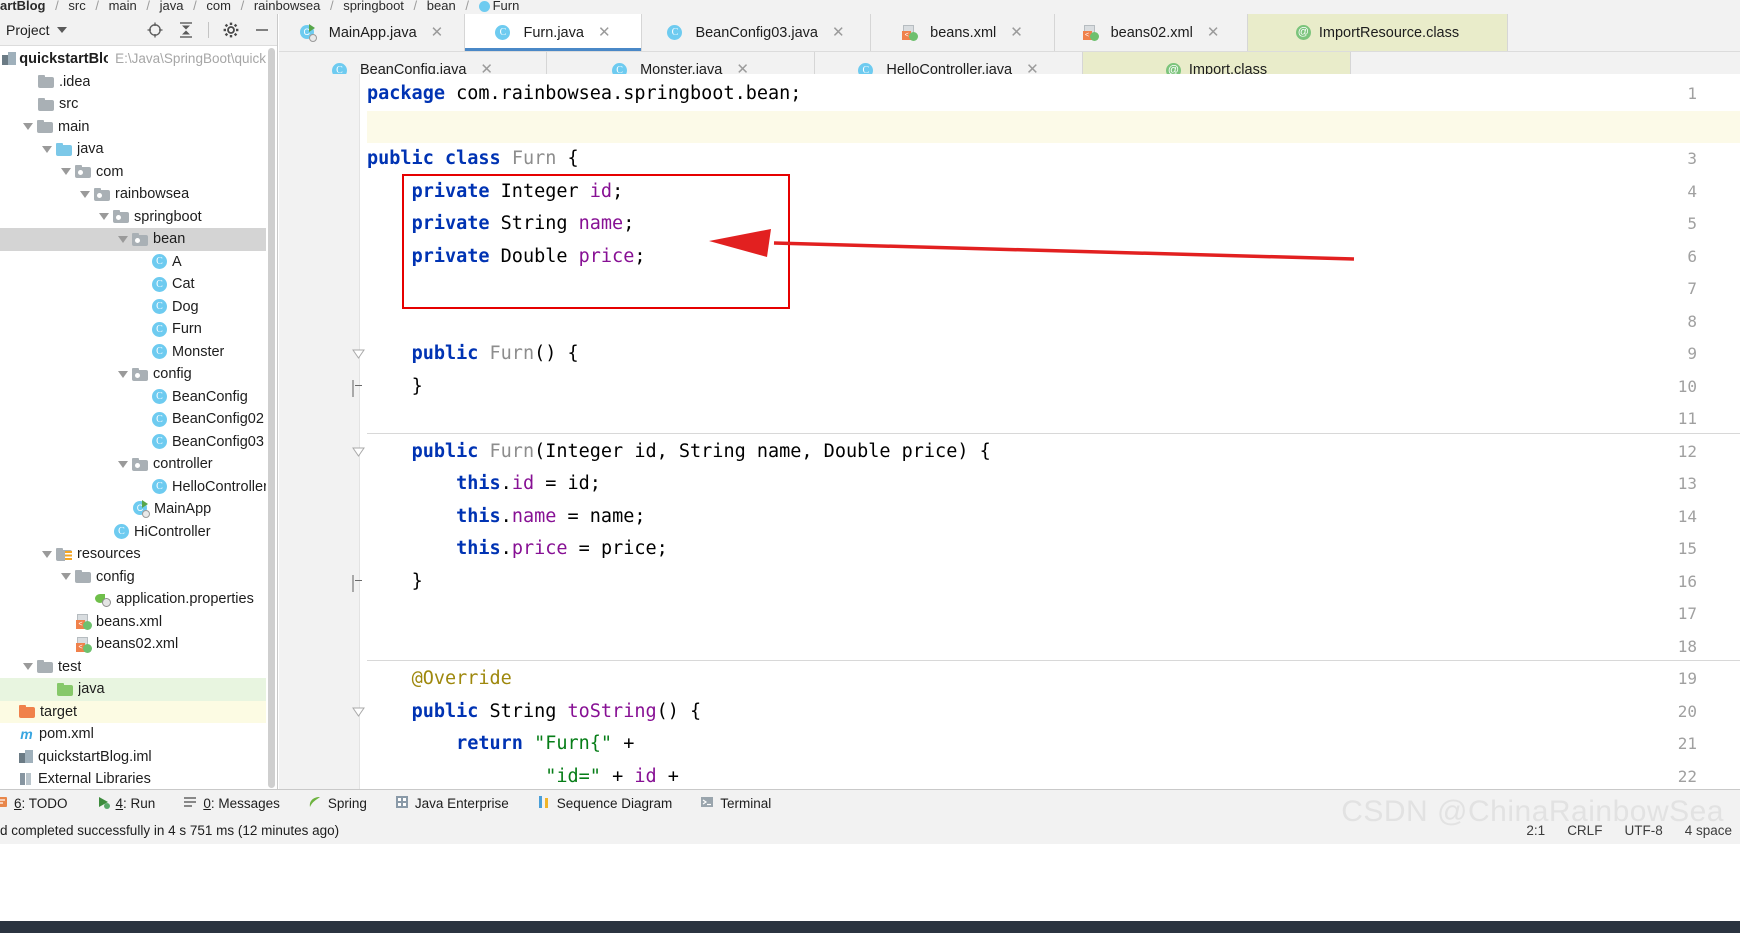 This screenshot has width=1740, height=933. What do you see at coordinates (172, 6) in the screenshot?
I see `breadcrumb-item-3: java` at bounding box center [172, 6].